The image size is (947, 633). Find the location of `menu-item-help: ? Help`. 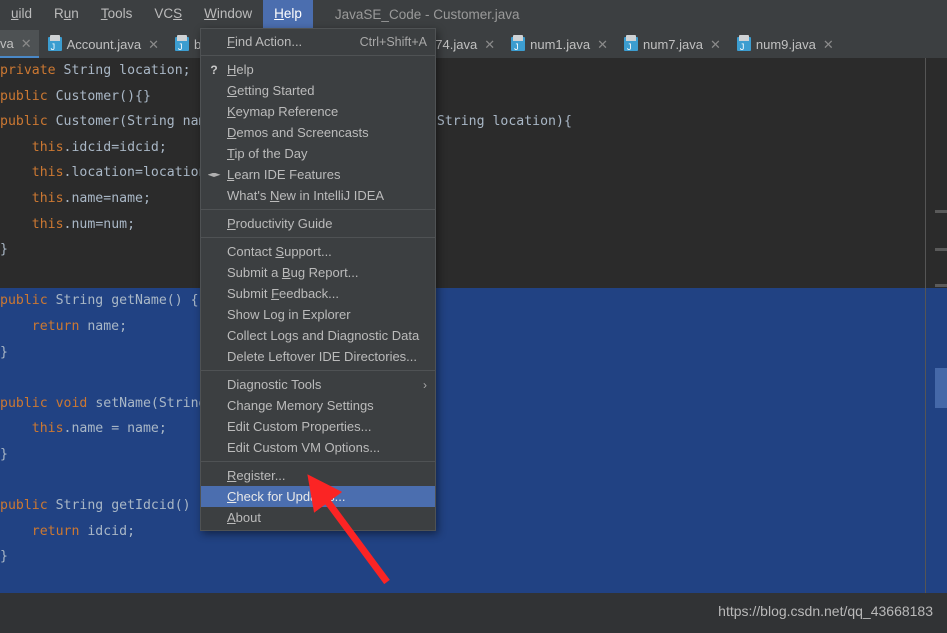

menu-item-help: ? Help is located at coordinates (318, 69).